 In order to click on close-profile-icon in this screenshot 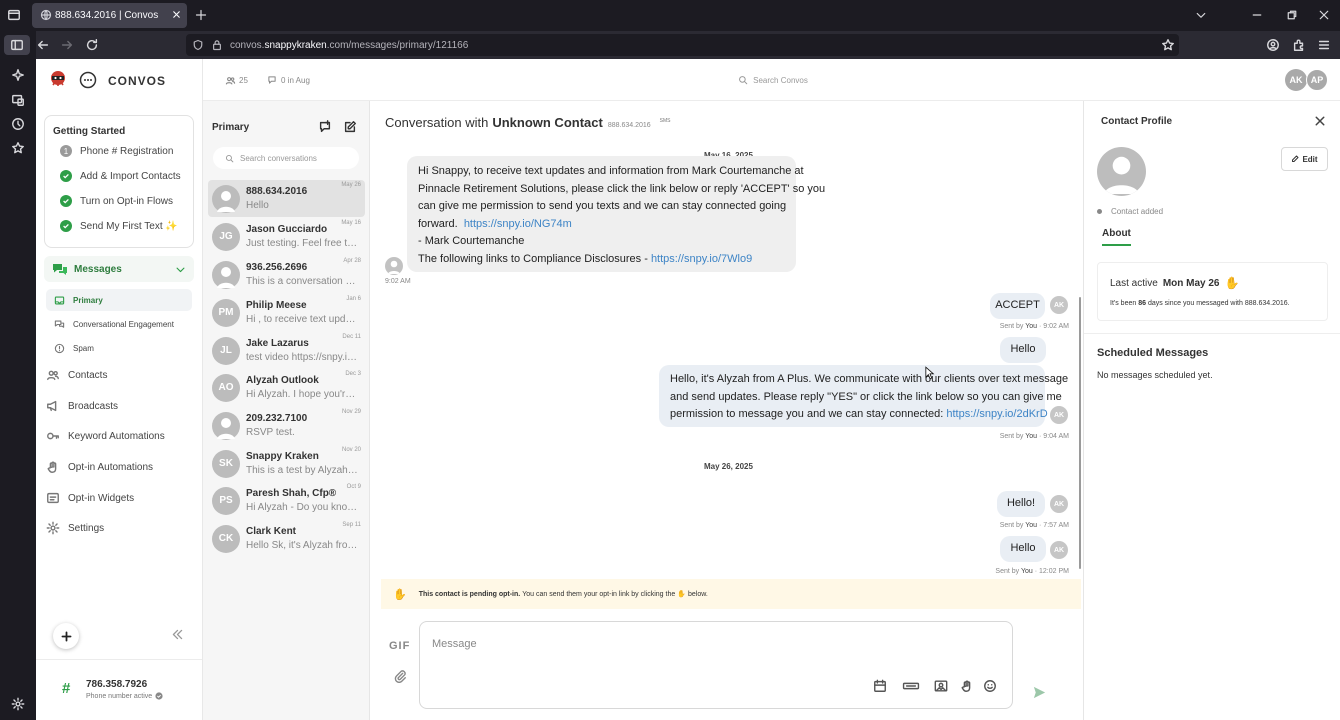, I will do `click(1320, 121)`.